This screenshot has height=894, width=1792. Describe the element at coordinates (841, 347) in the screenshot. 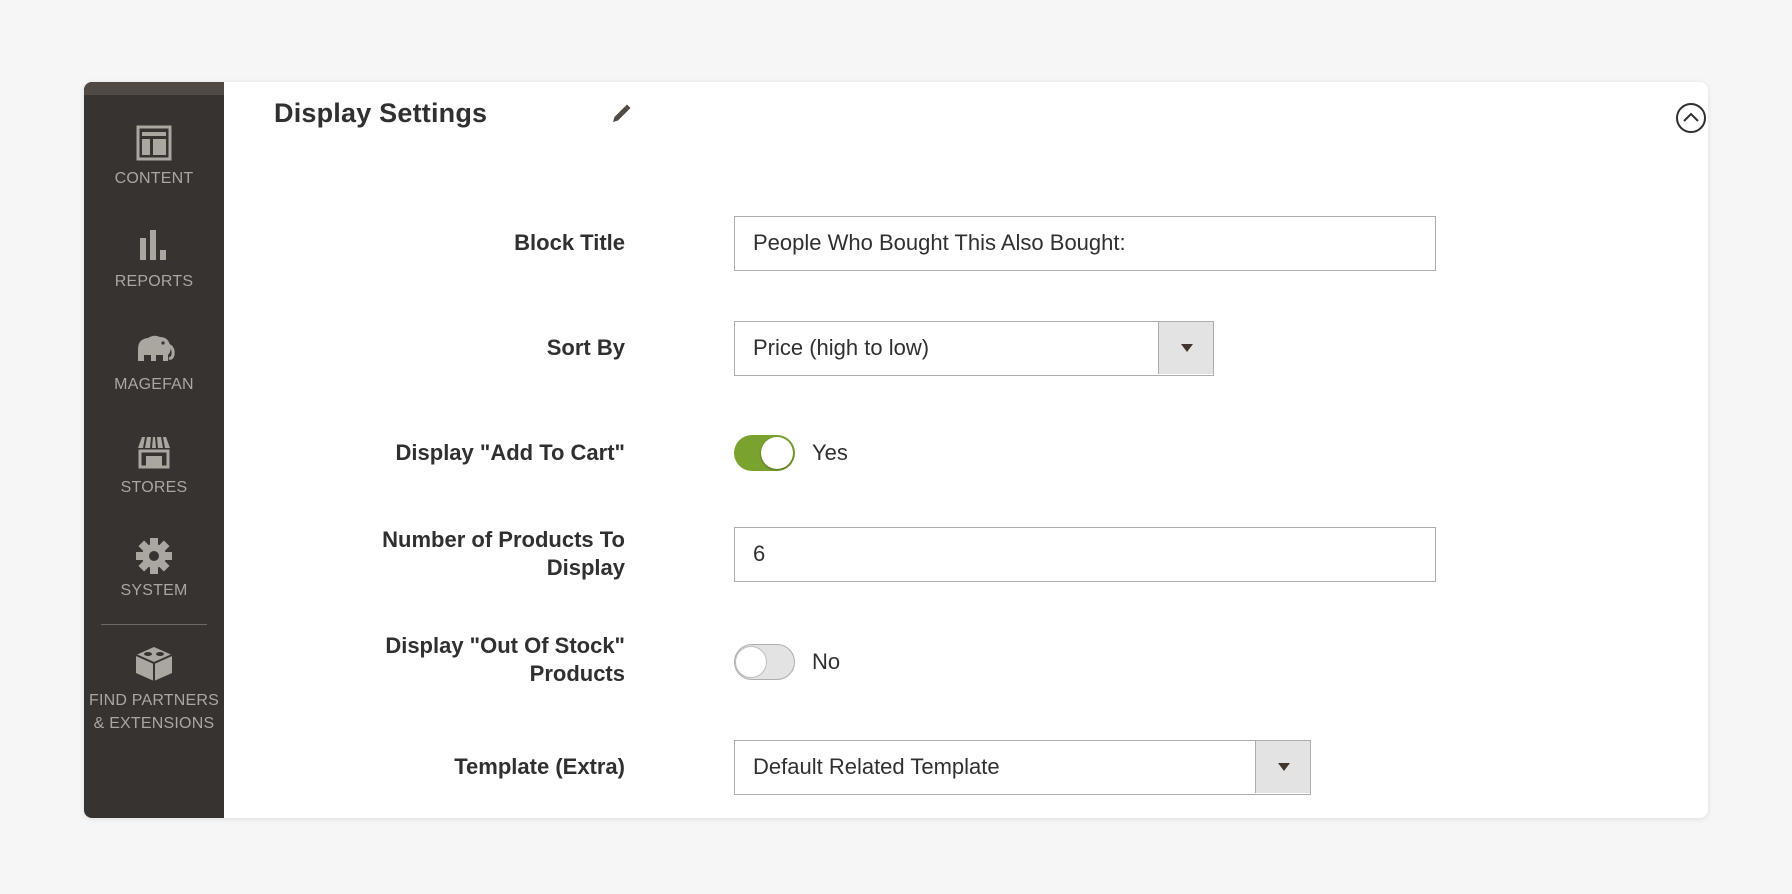

I see `sort-by-selected-value: Price (high to low)` at that location.